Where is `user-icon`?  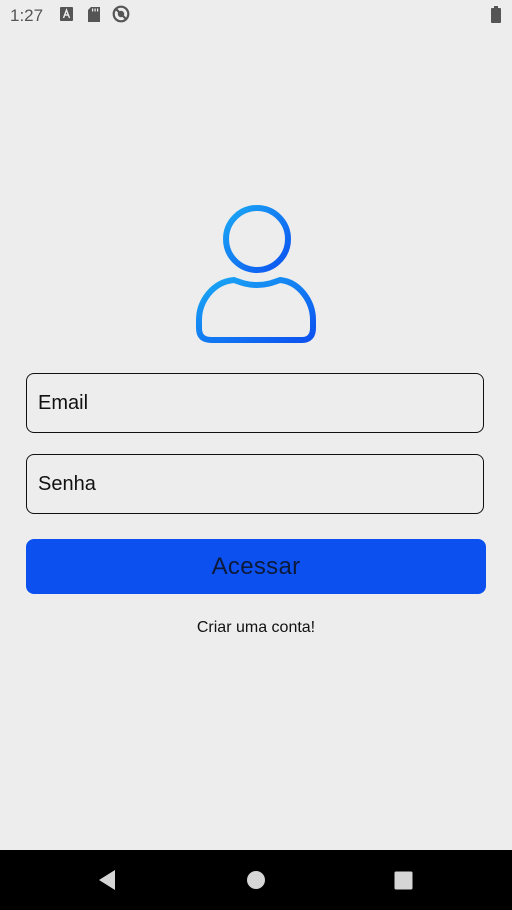
user-icon is located at coordinates (257, 275).